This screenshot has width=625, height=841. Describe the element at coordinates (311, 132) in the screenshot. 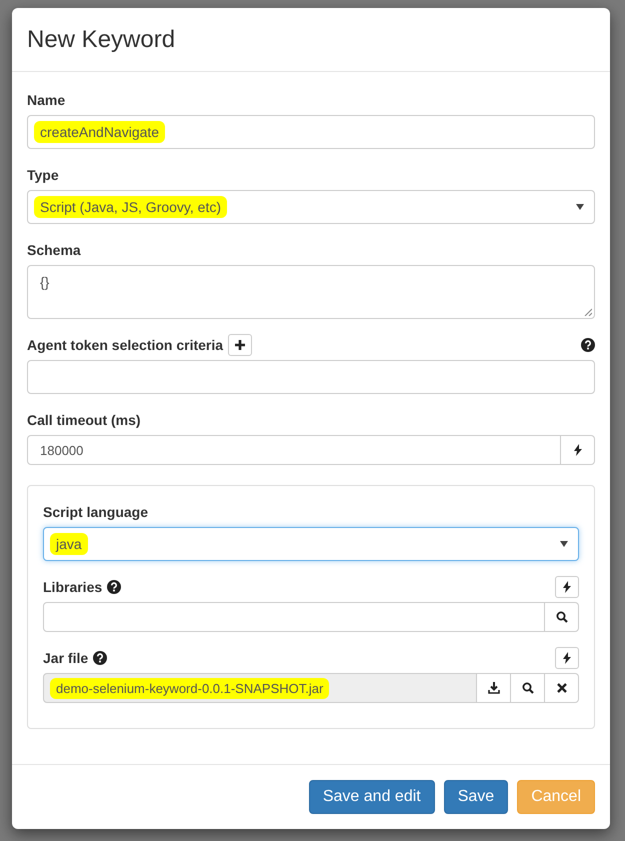

I see `name-input: createAndNavigate` at that location.